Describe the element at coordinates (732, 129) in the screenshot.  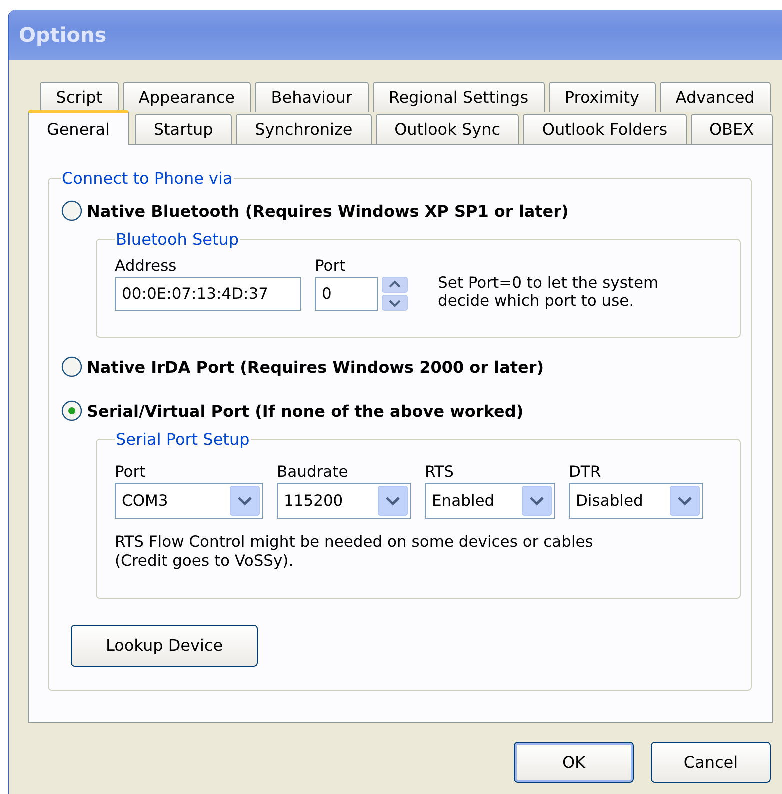
I see `tab: OBEX` at that location.